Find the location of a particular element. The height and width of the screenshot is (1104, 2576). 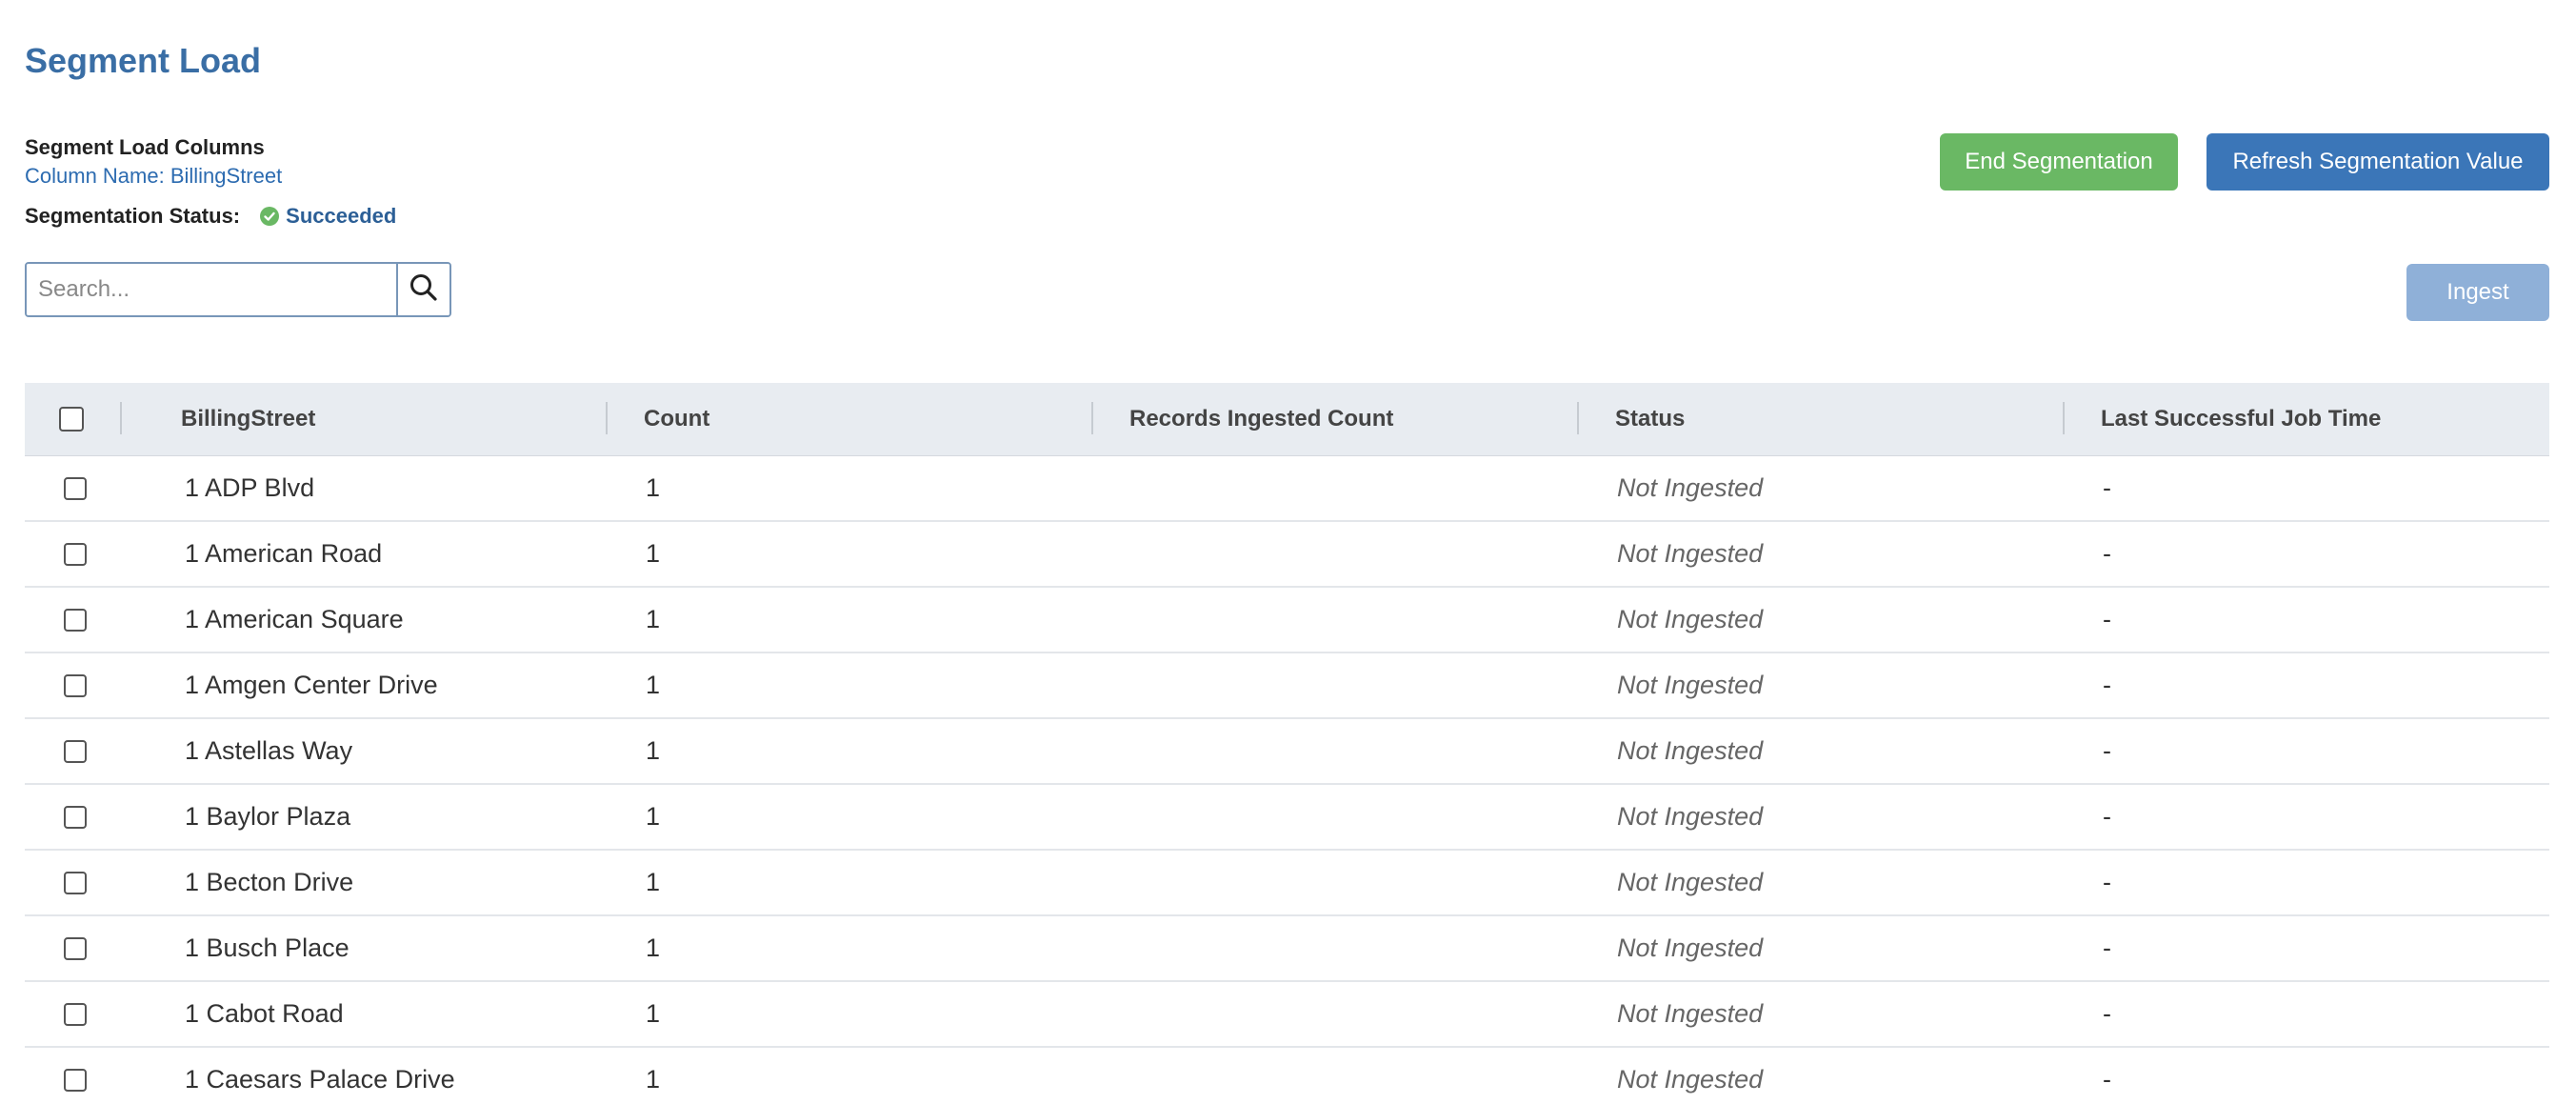

table-row: 1 Busch Place 1 Not Ingested - is located at coordinates (1287, 949).